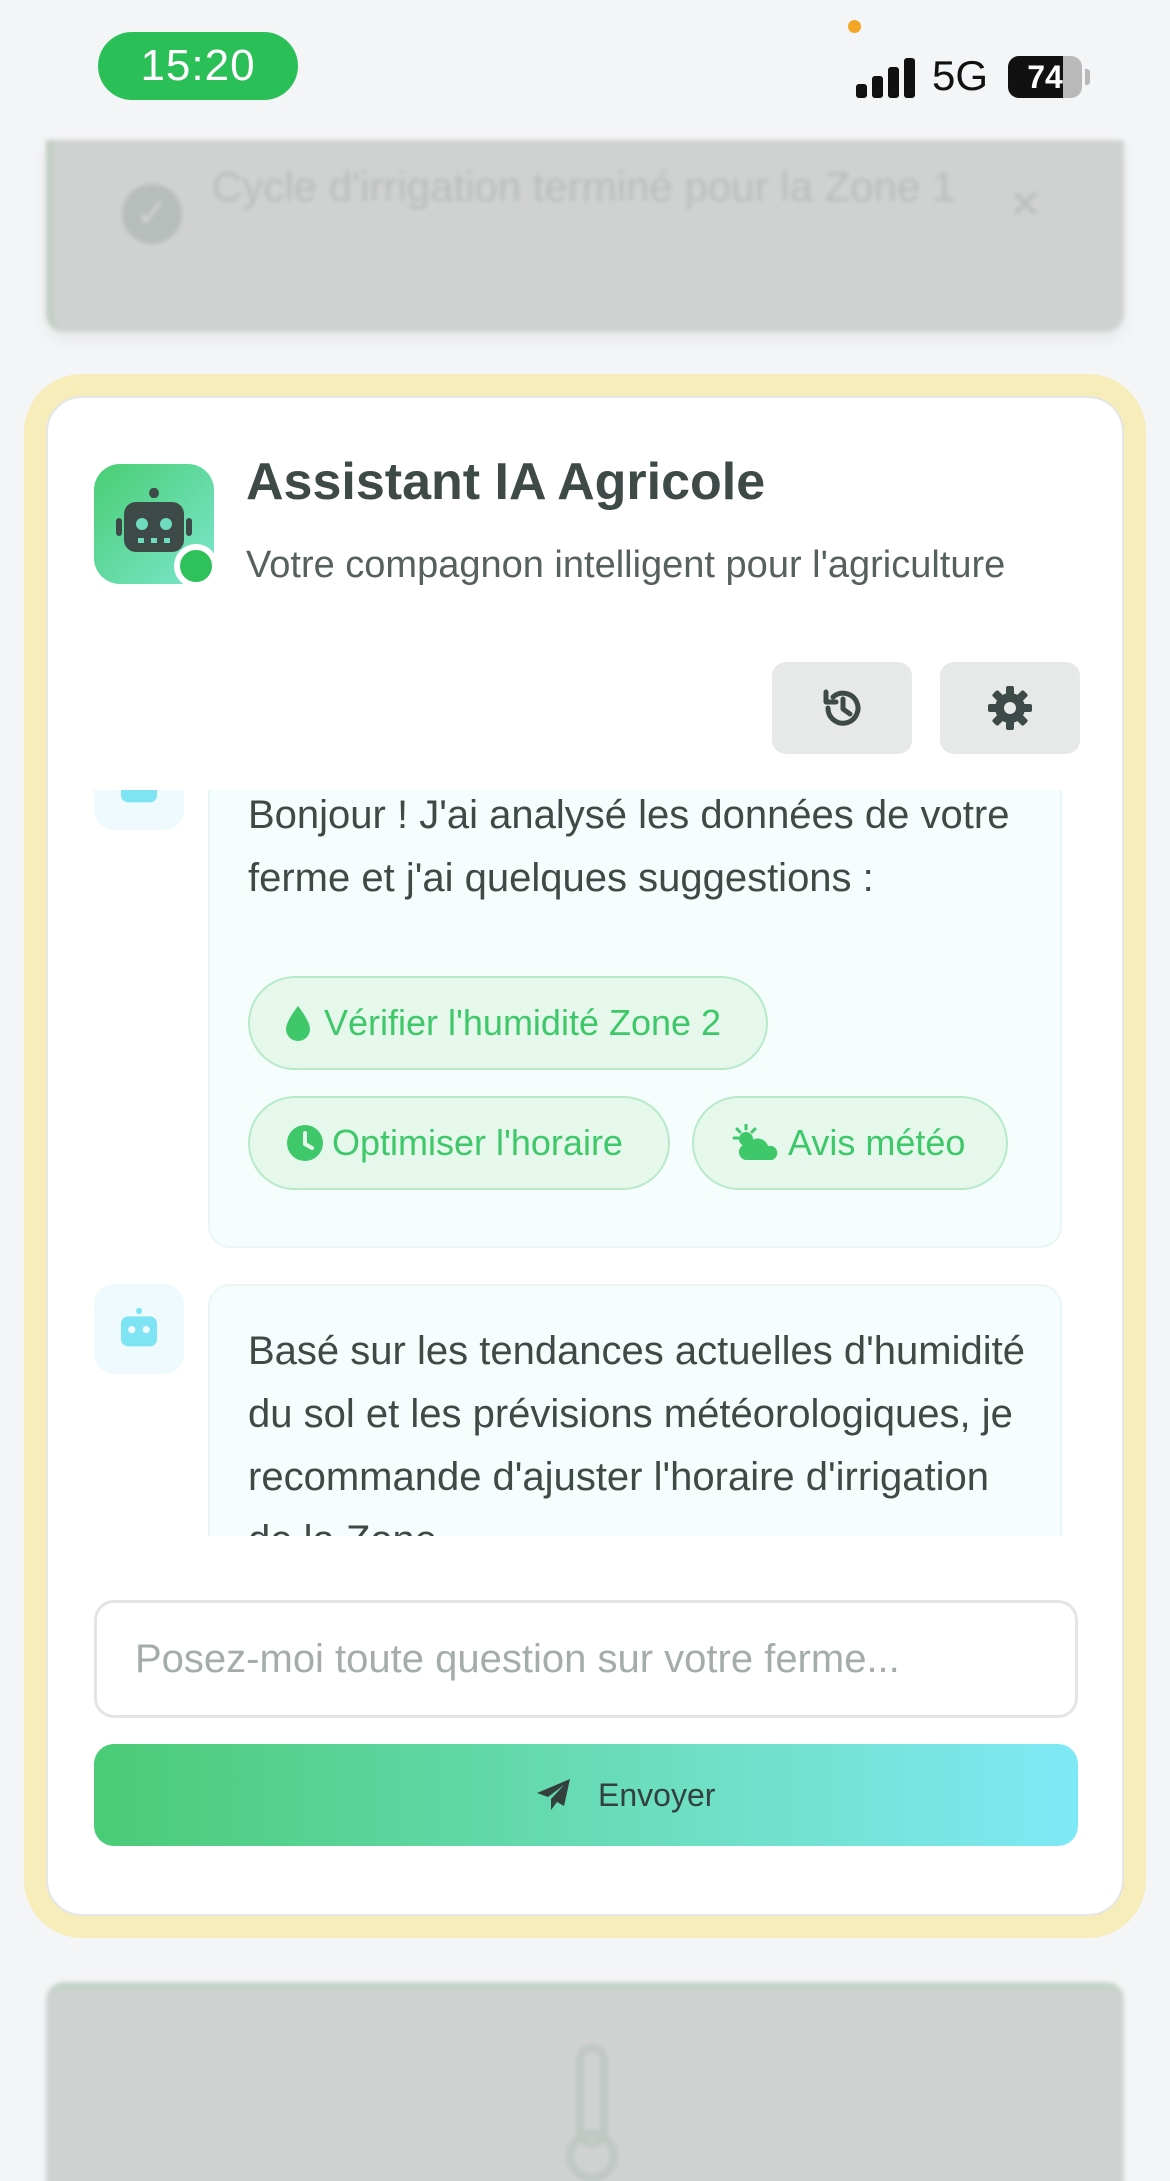 The width and height of the screenshot is (1170, 2181). I want to click on battery-tip, so click(1087, 77).